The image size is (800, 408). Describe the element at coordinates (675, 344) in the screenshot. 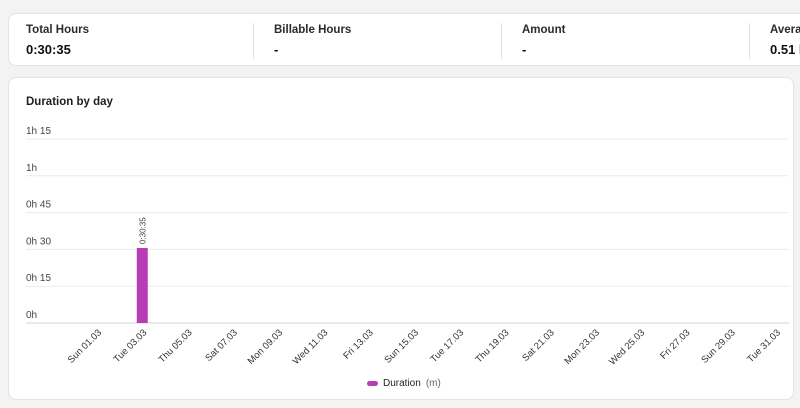

I see `x-tick-label: Fri 27.03` at that location.